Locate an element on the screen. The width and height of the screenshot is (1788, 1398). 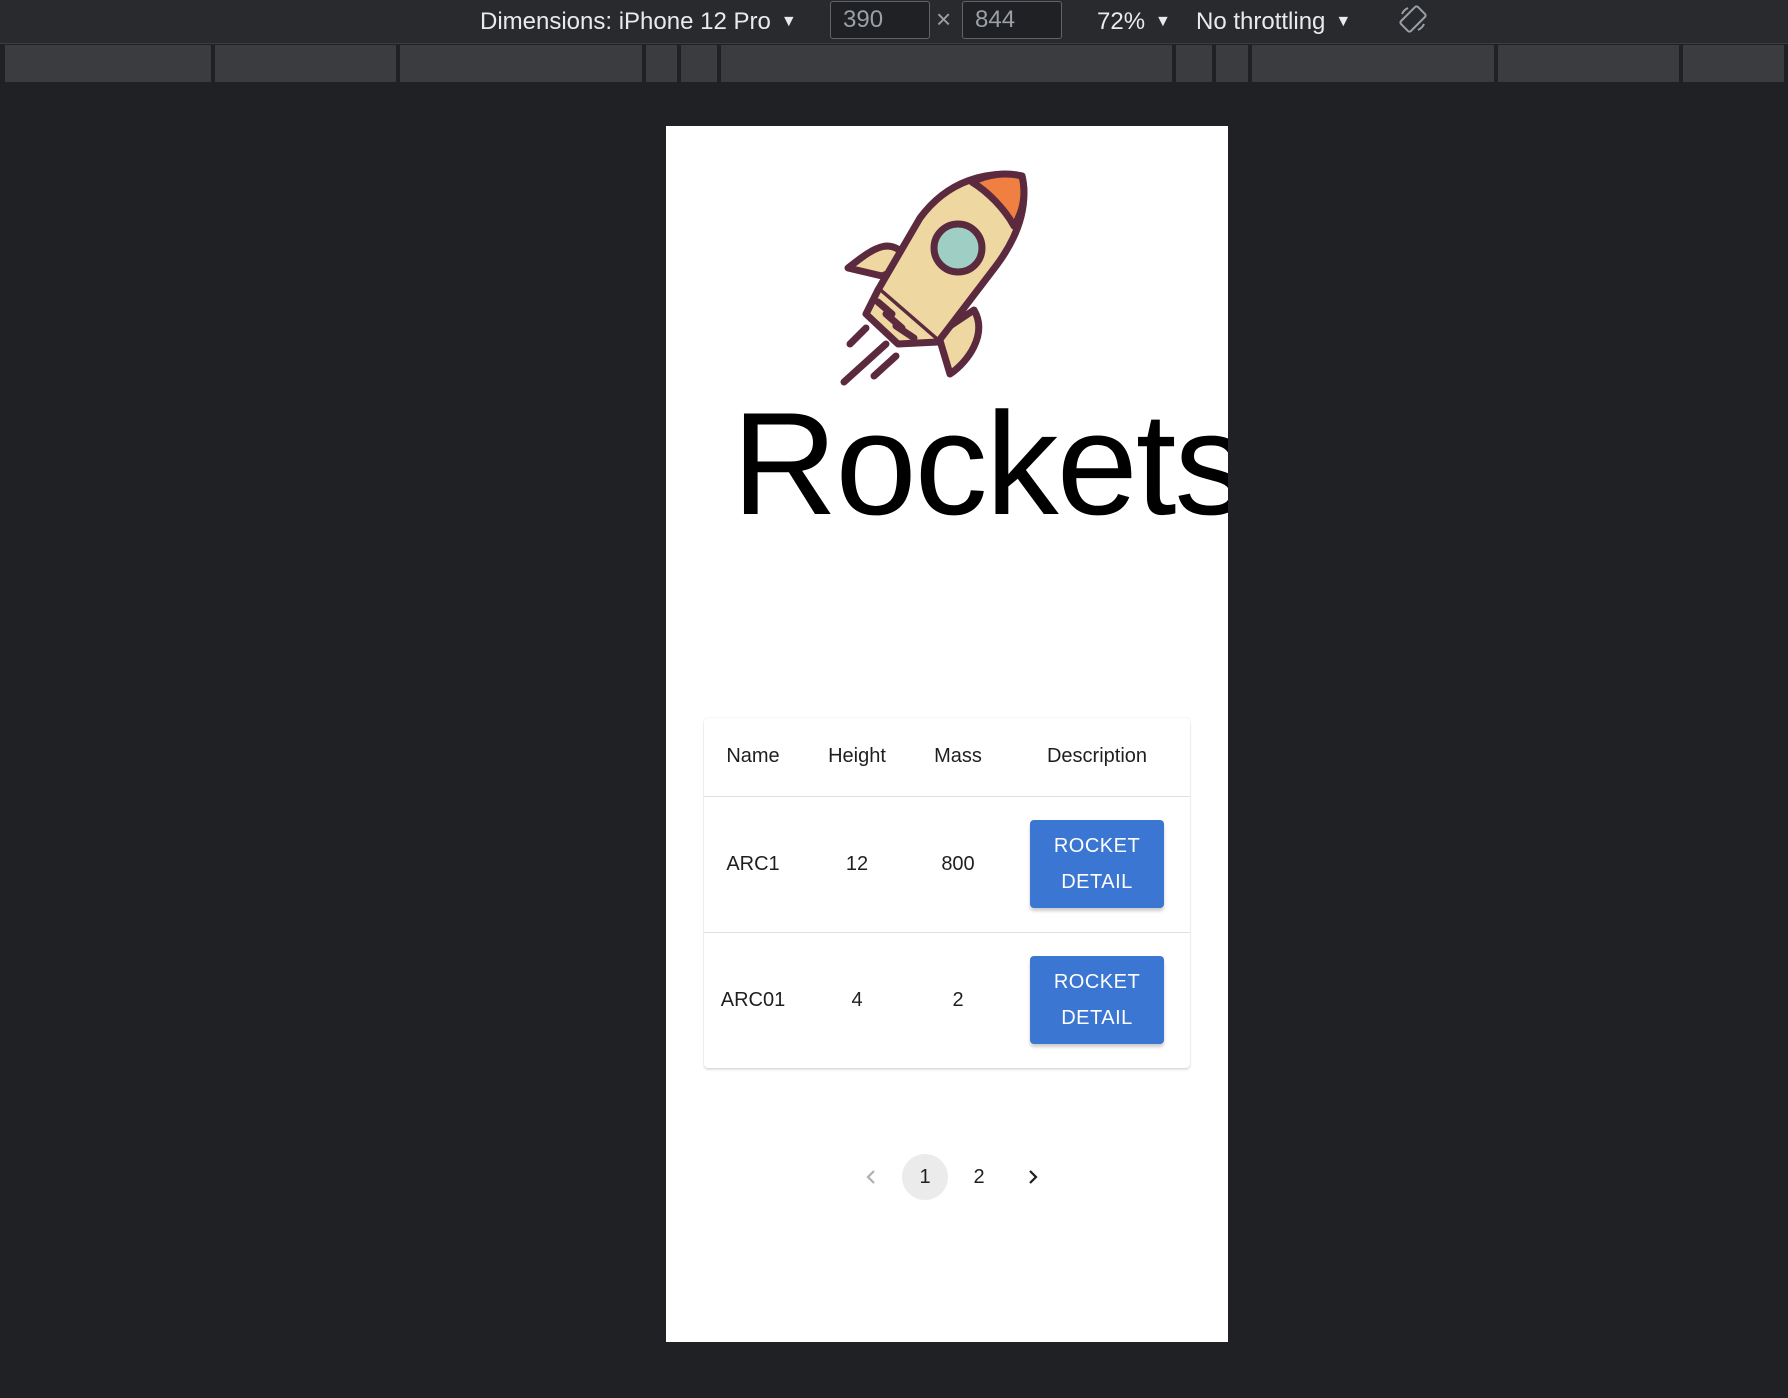
width-input: 390 is located at coordinates (880, 20).